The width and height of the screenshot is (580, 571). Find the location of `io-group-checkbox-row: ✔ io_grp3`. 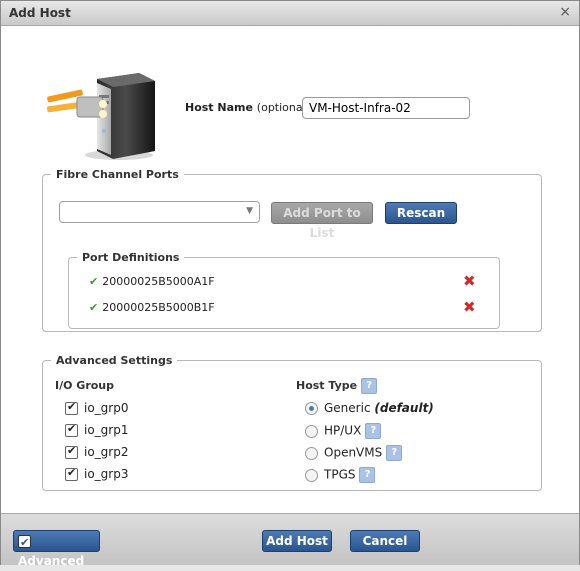

io-group-checkbox-row: ✔ io_grp3 is located at coordinates (97, 473).